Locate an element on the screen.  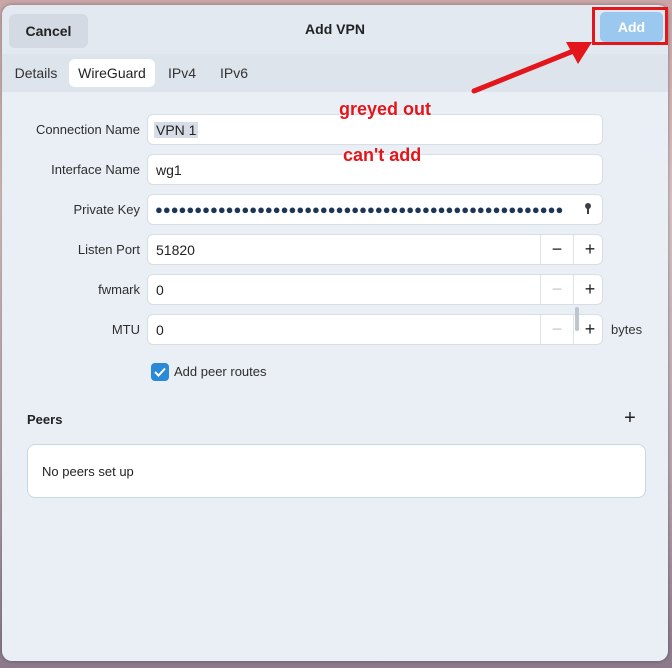
tab-wireguard: WireGuard is located at coordinates (112, 73).